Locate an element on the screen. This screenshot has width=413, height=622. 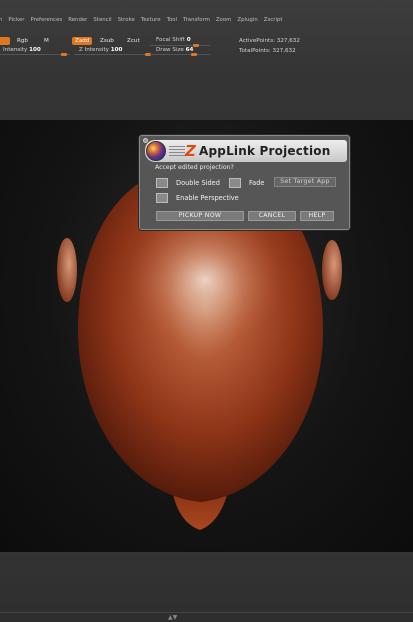
menu-tool: Tool is located at coordinates (172, 20).